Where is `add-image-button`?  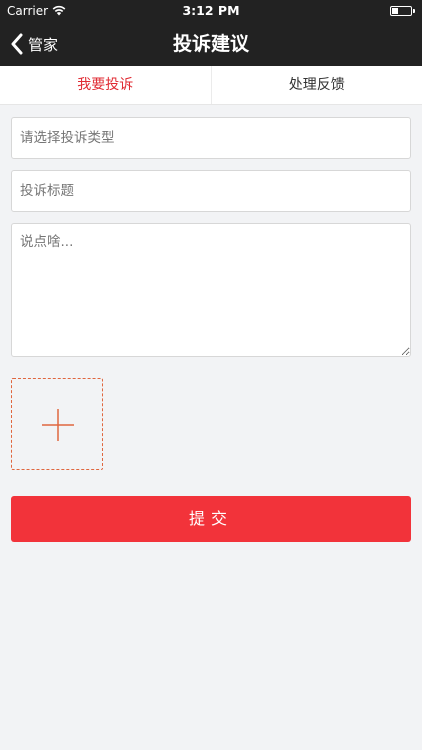 add-image-button is located at coordinates (57, 424).